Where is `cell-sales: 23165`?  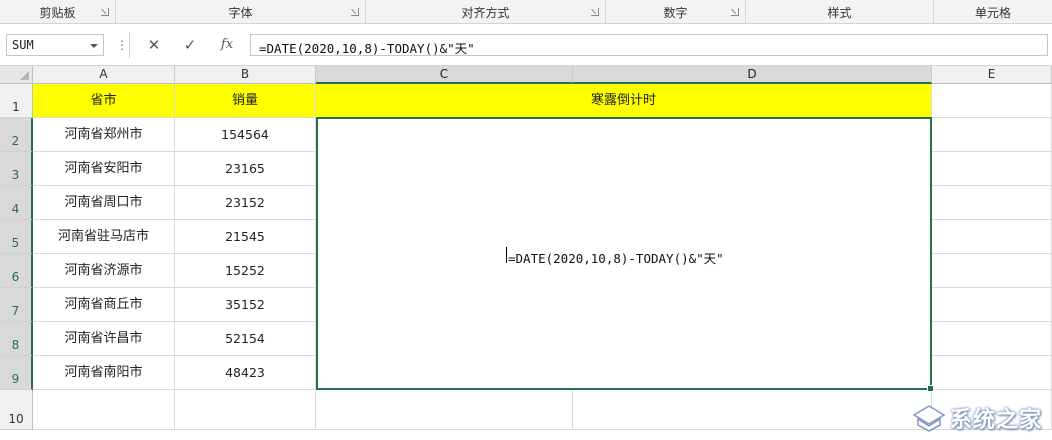 cell-sales: 23165 is located at coordinates (245, 169).